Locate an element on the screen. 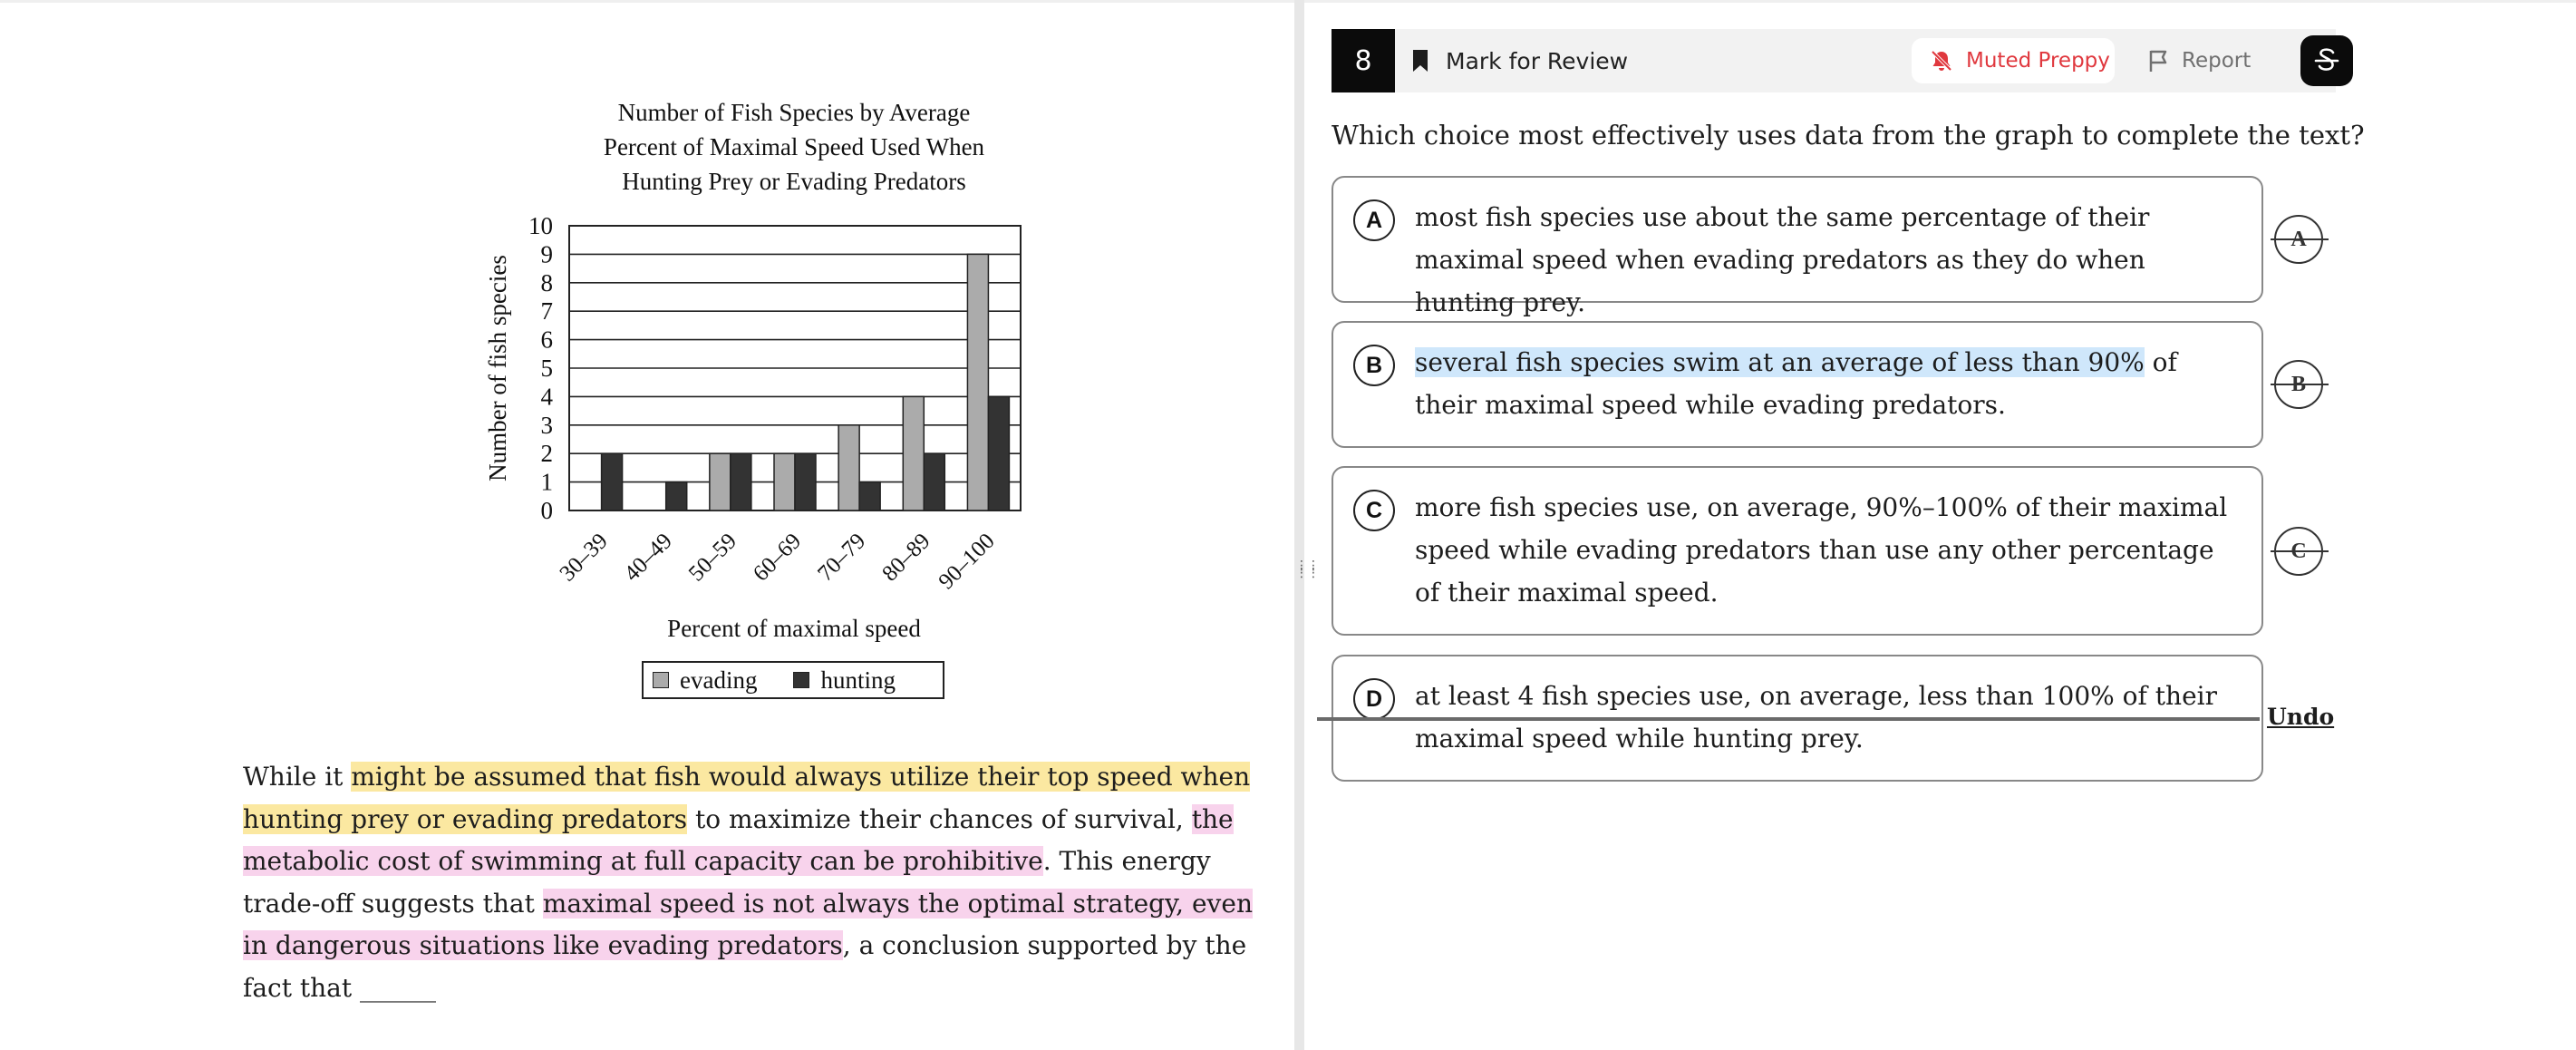 The image size is (2576, 1050). x-tick-label: 80–89 is located at coordinates (906, 557).